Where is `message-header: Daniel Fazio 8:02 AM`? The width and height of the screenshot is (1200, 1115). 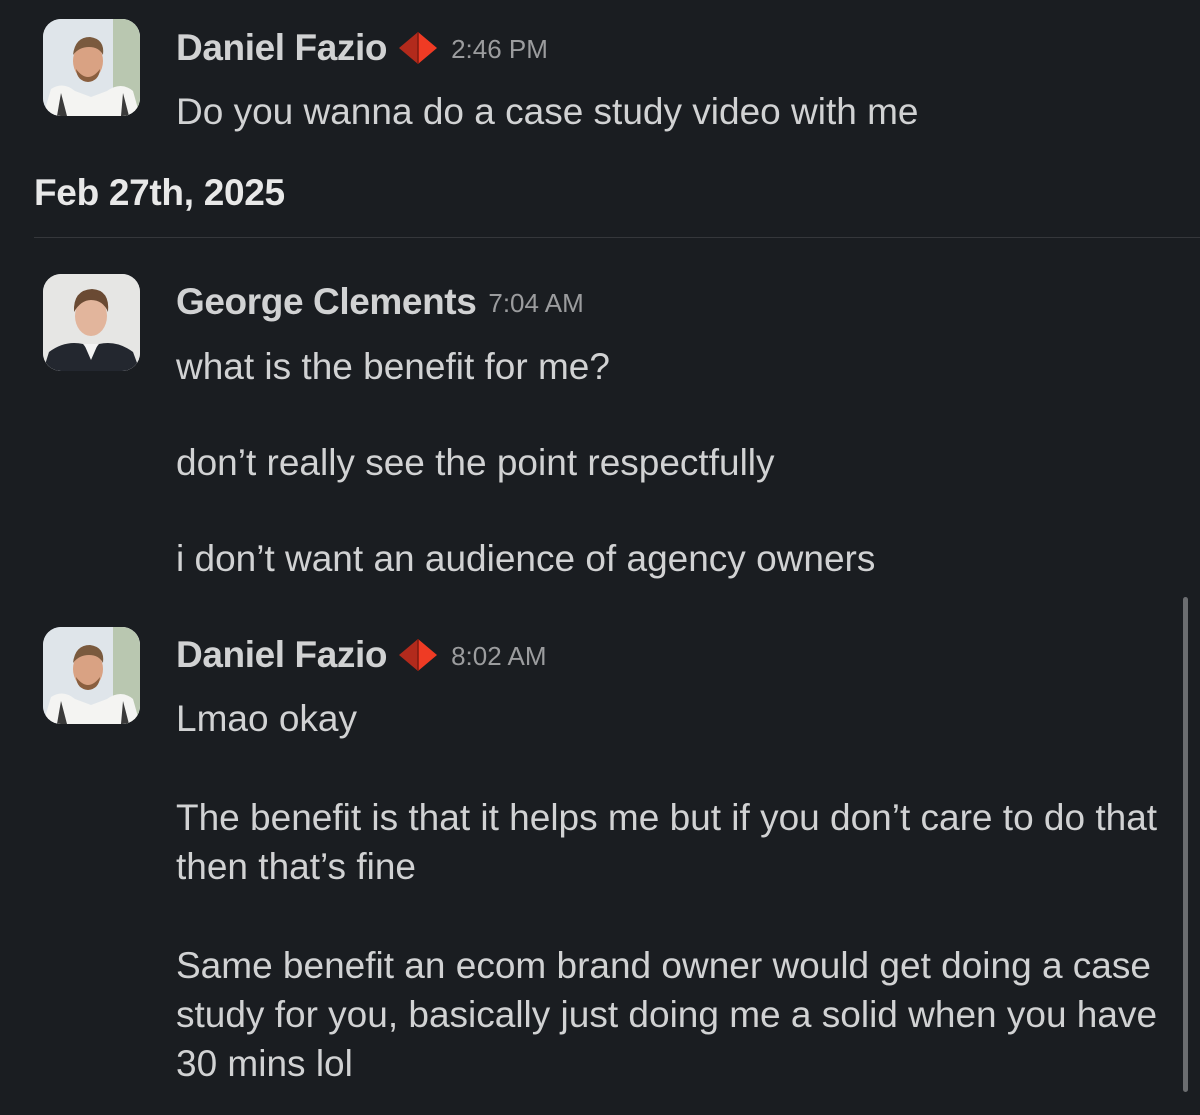 message-header: Daniel Fazio 8:02 AM is located at coordinates (361, 655).